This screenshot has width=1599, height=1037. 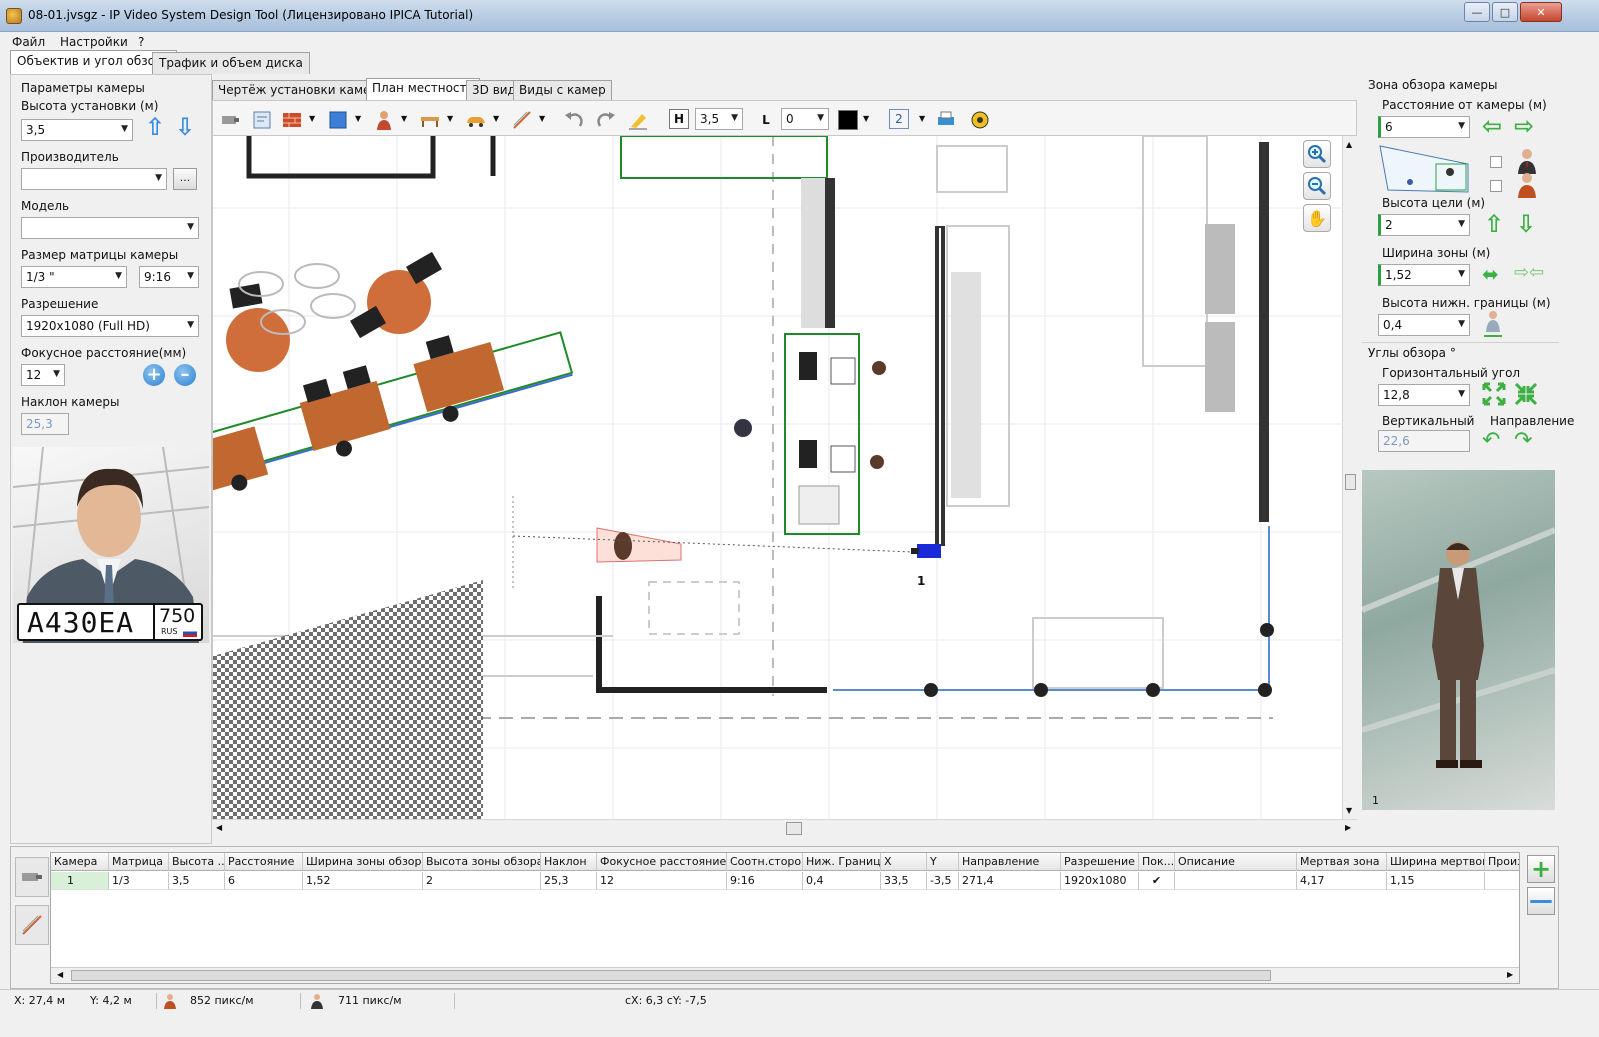 What do you see at coordinates (363, 862) in the screenshot?
I see `column-header: Ширина зоны обзора` at bounding box center [363, 862].